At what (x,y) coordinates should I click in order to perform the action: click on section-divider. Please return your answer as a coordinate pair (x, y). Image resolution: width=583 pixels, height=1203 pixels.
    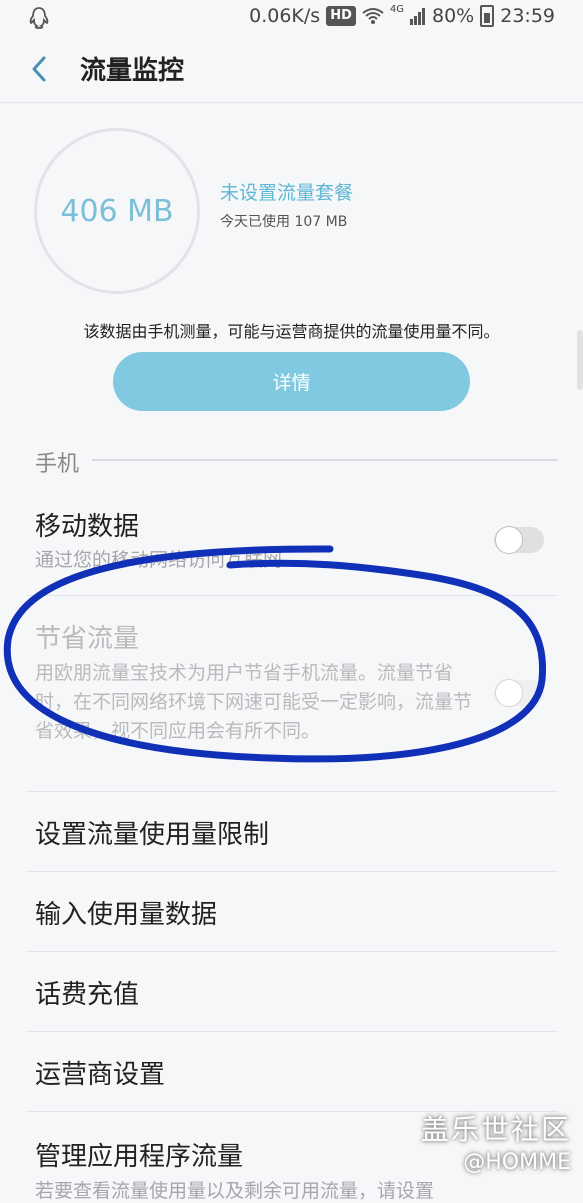
    Looking at the image, I should click on (325, 460).